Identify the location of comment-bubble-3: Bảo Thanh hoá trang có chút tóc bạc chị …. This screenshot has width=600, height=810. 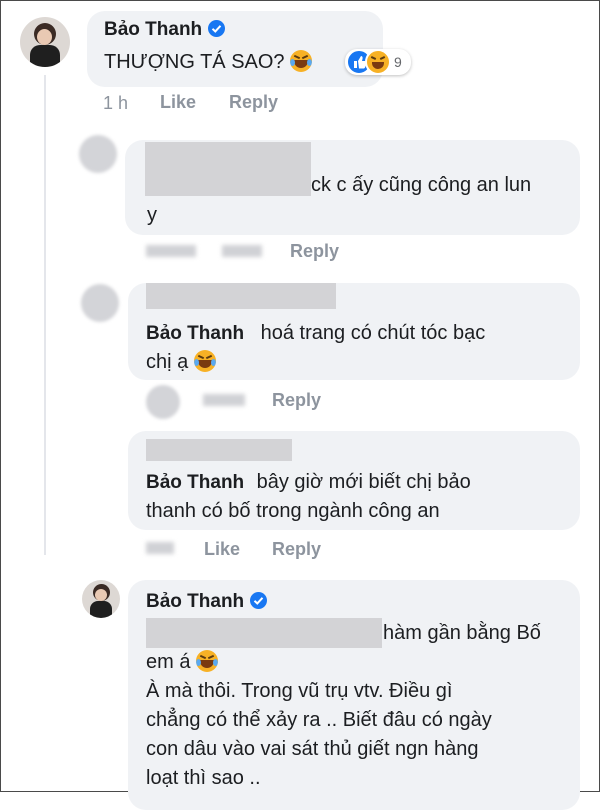
(354, 331).